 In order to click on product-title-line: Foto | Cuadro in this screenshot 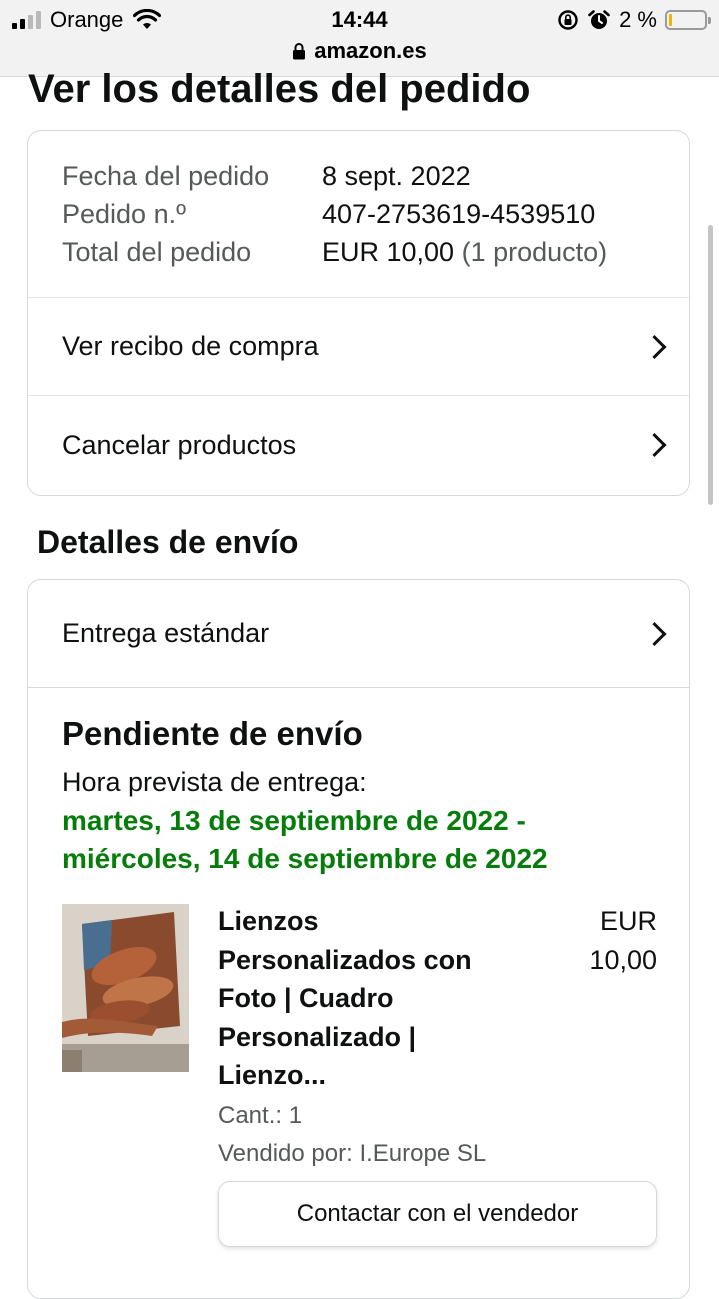, I will do `click(306, 998)`.